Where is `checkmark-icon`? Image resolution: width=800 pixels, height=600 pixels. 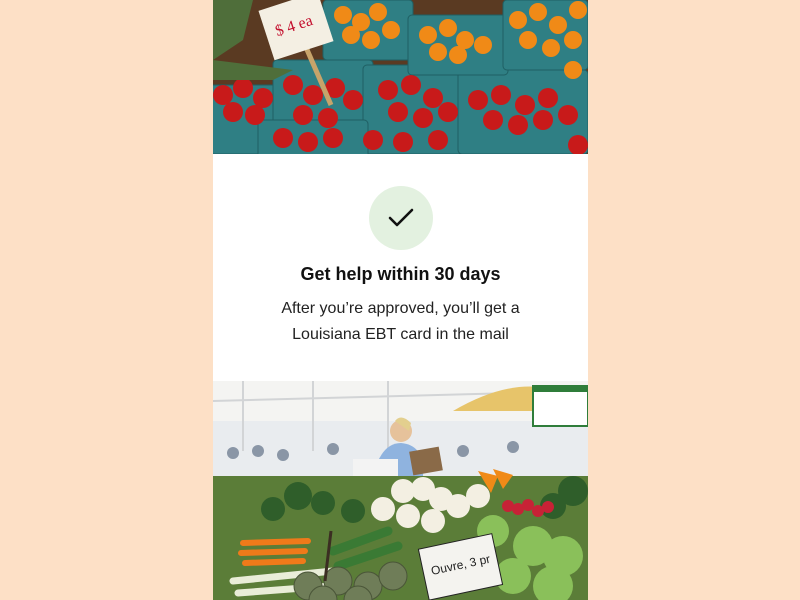
checkmark-icon is located at coordinates (401, 218).